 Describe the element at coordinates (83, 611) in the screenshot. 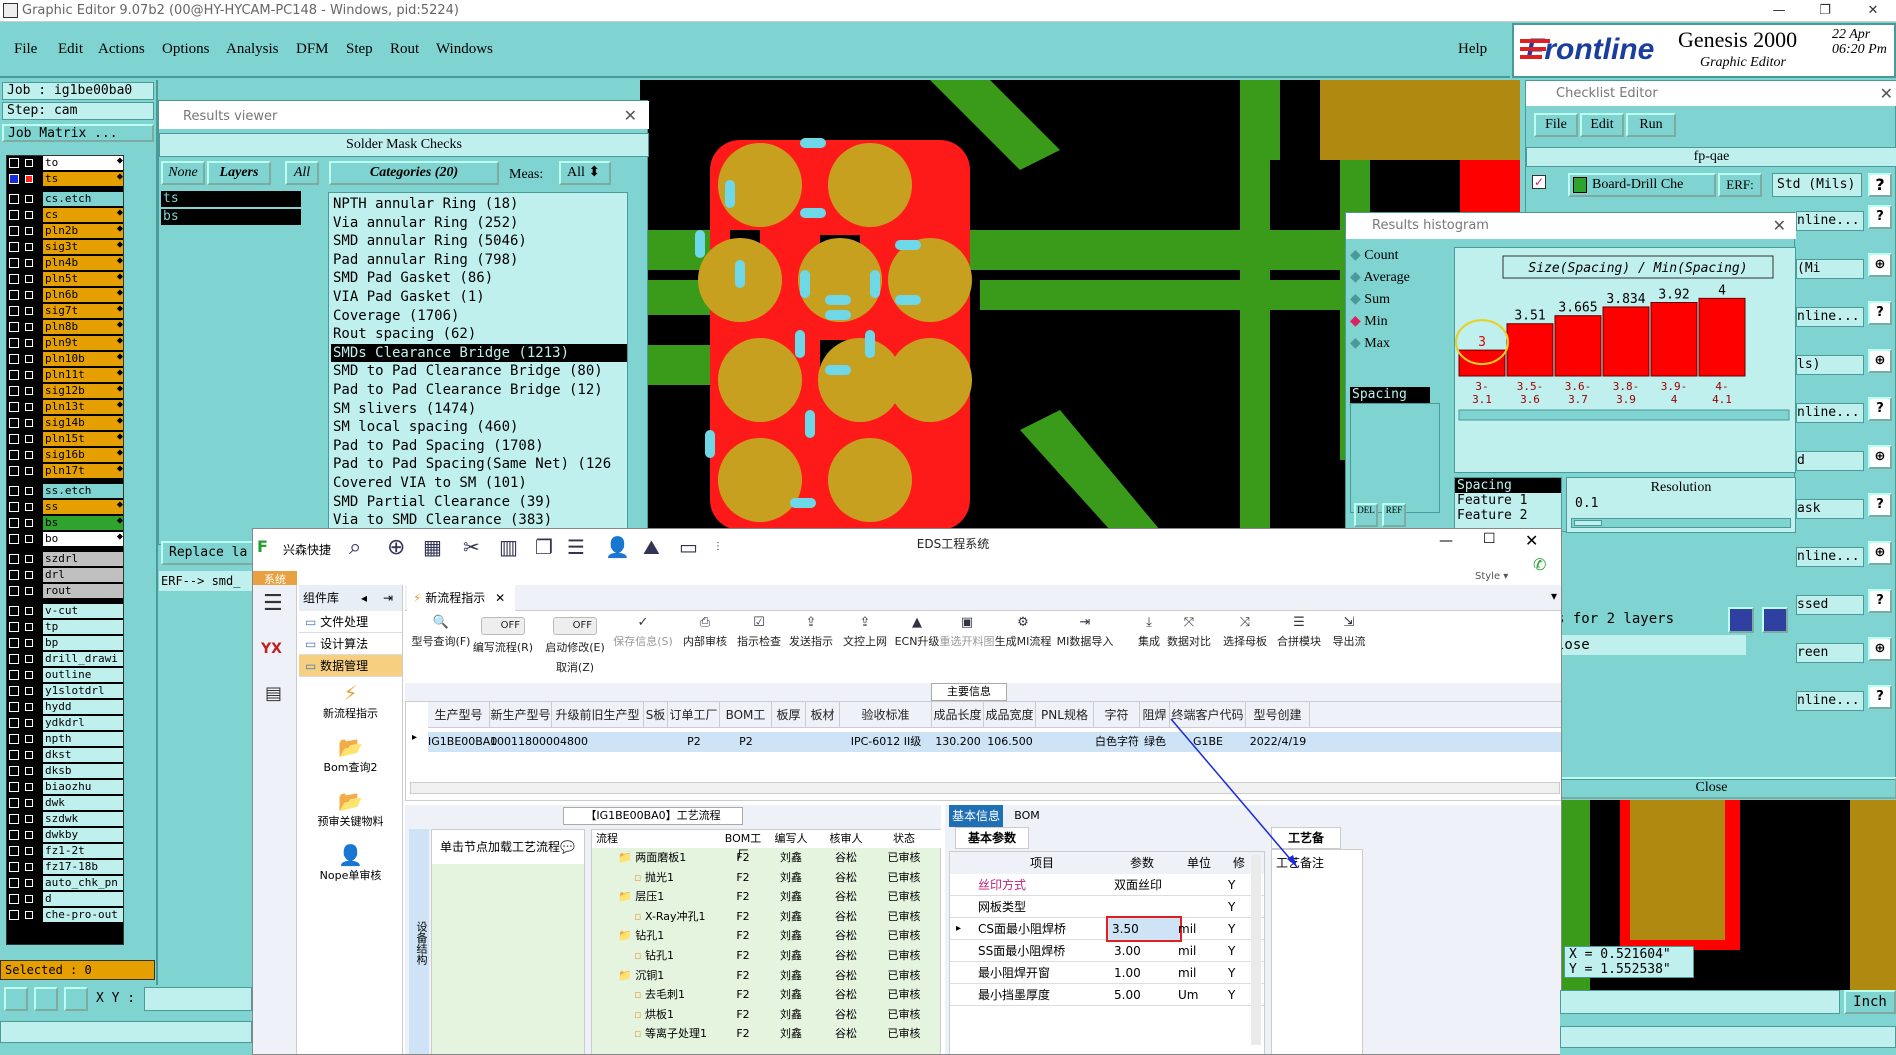

I see `layer-name: v-cut` at that location.